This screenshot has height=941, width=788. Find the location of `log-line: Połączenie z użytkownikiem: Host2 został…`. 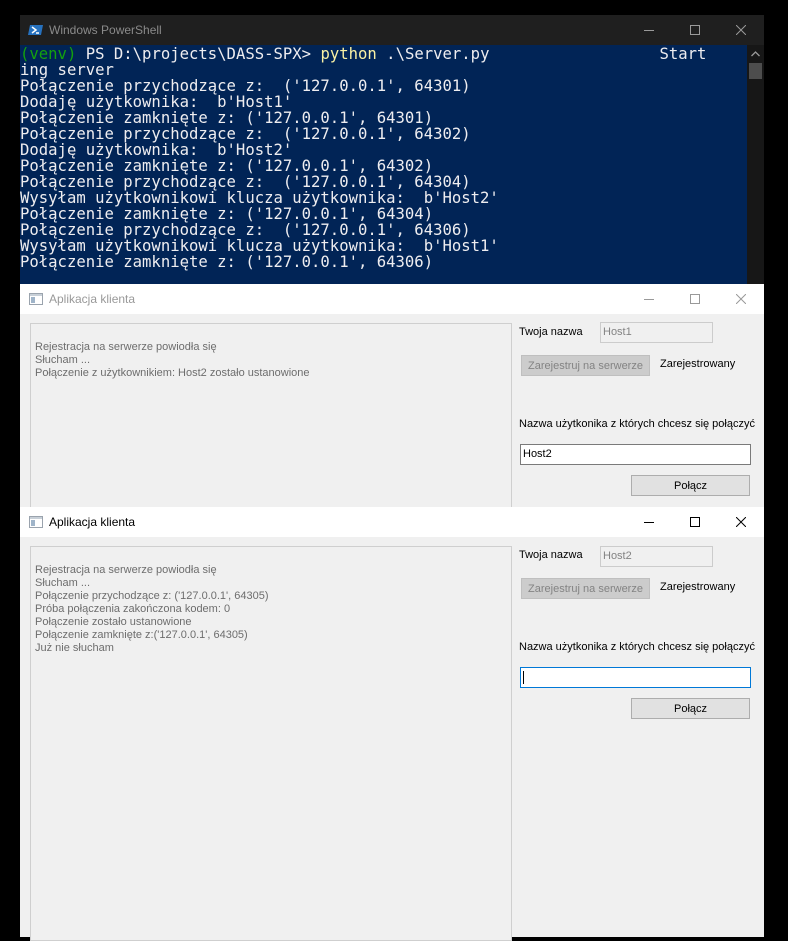

log-line: Połączenie z użytkownikiem: Host2 został… is located at coordinates (172, 373).